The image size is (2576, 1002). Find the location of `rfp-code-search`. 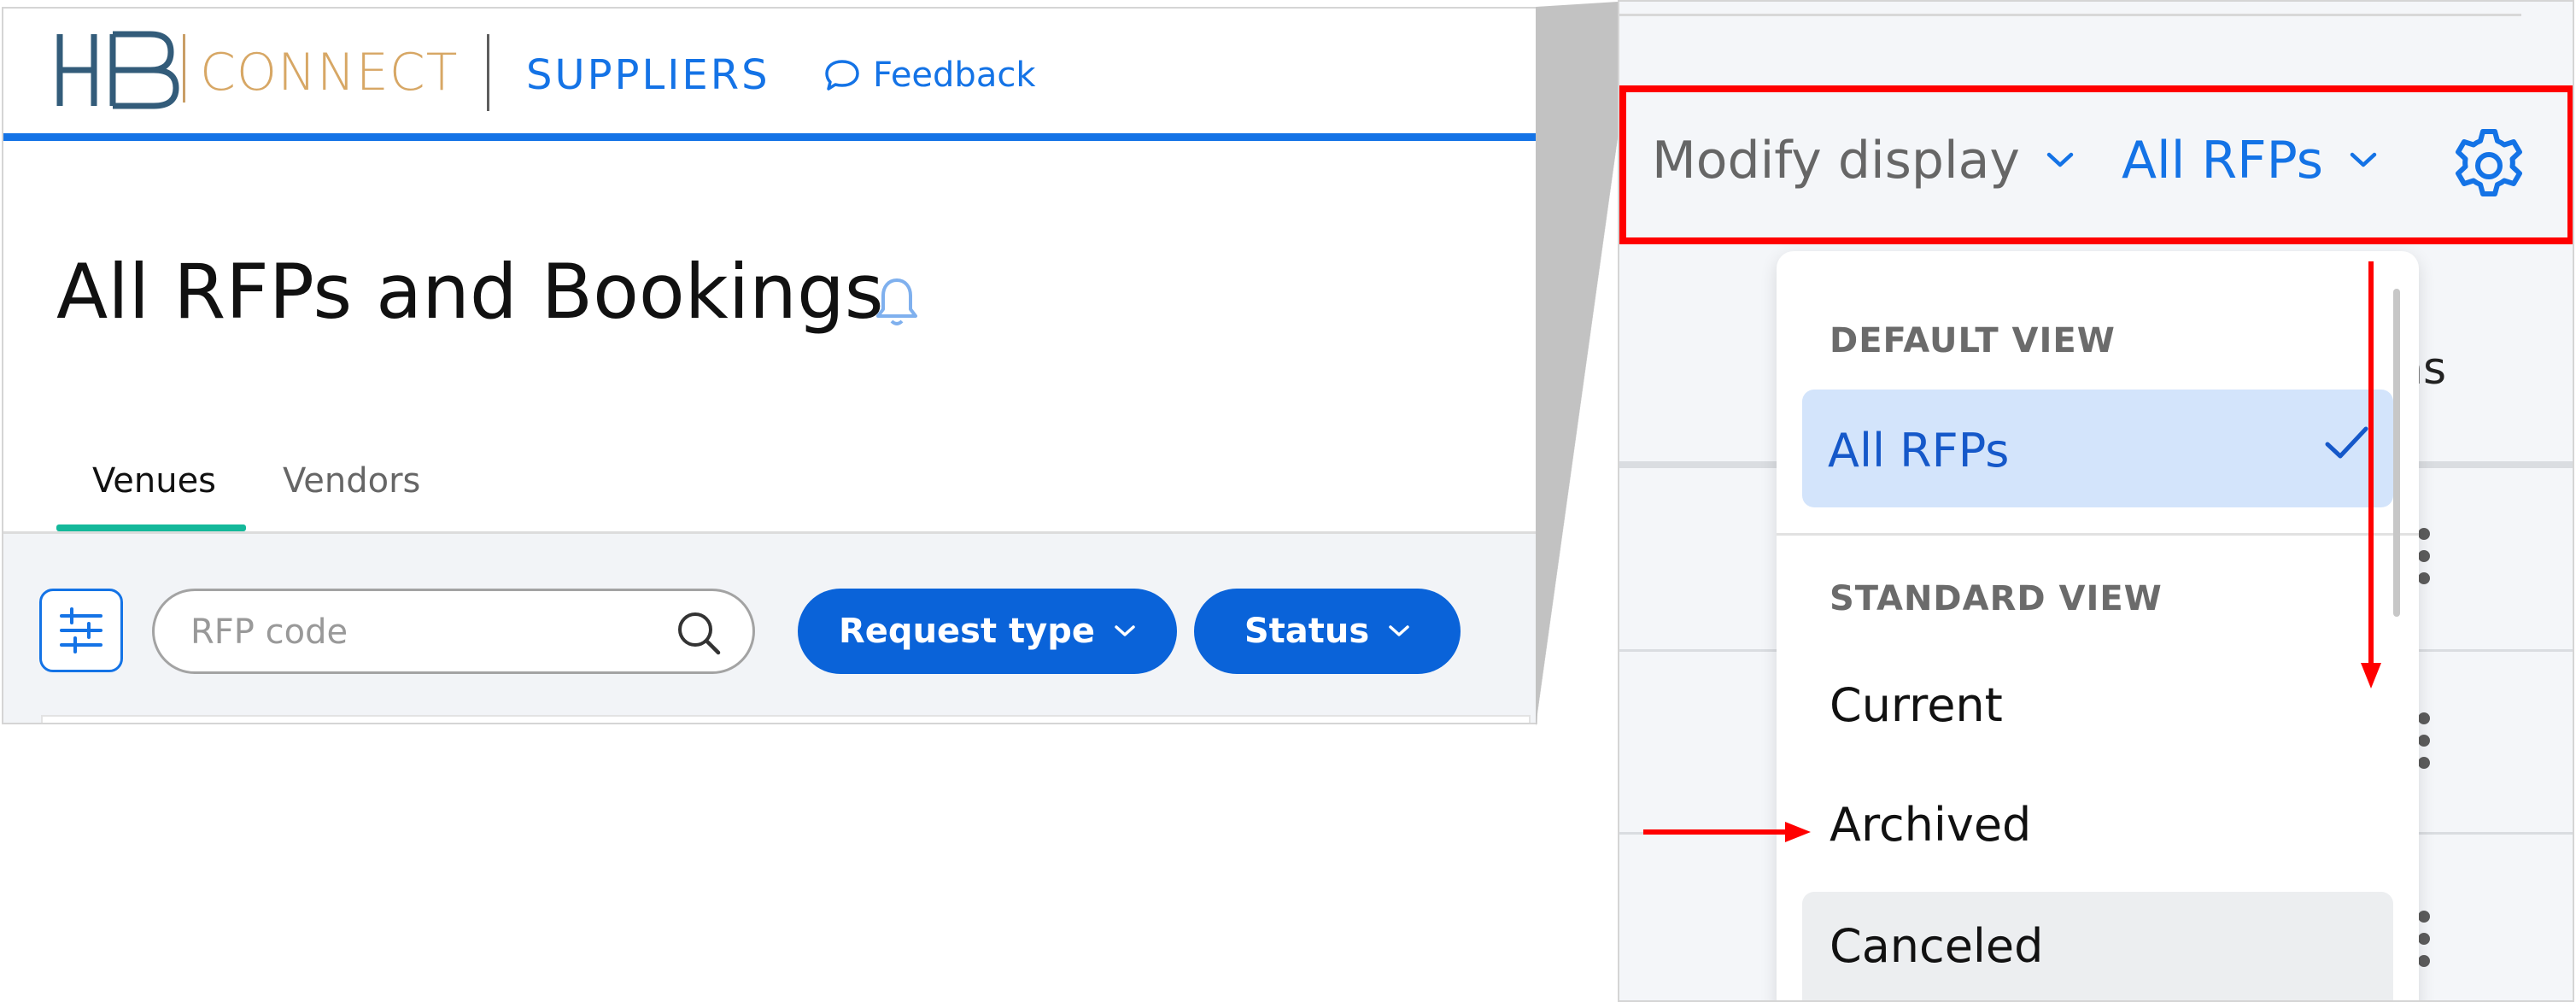

rfp-code-search is located at coordinates (453, 631).